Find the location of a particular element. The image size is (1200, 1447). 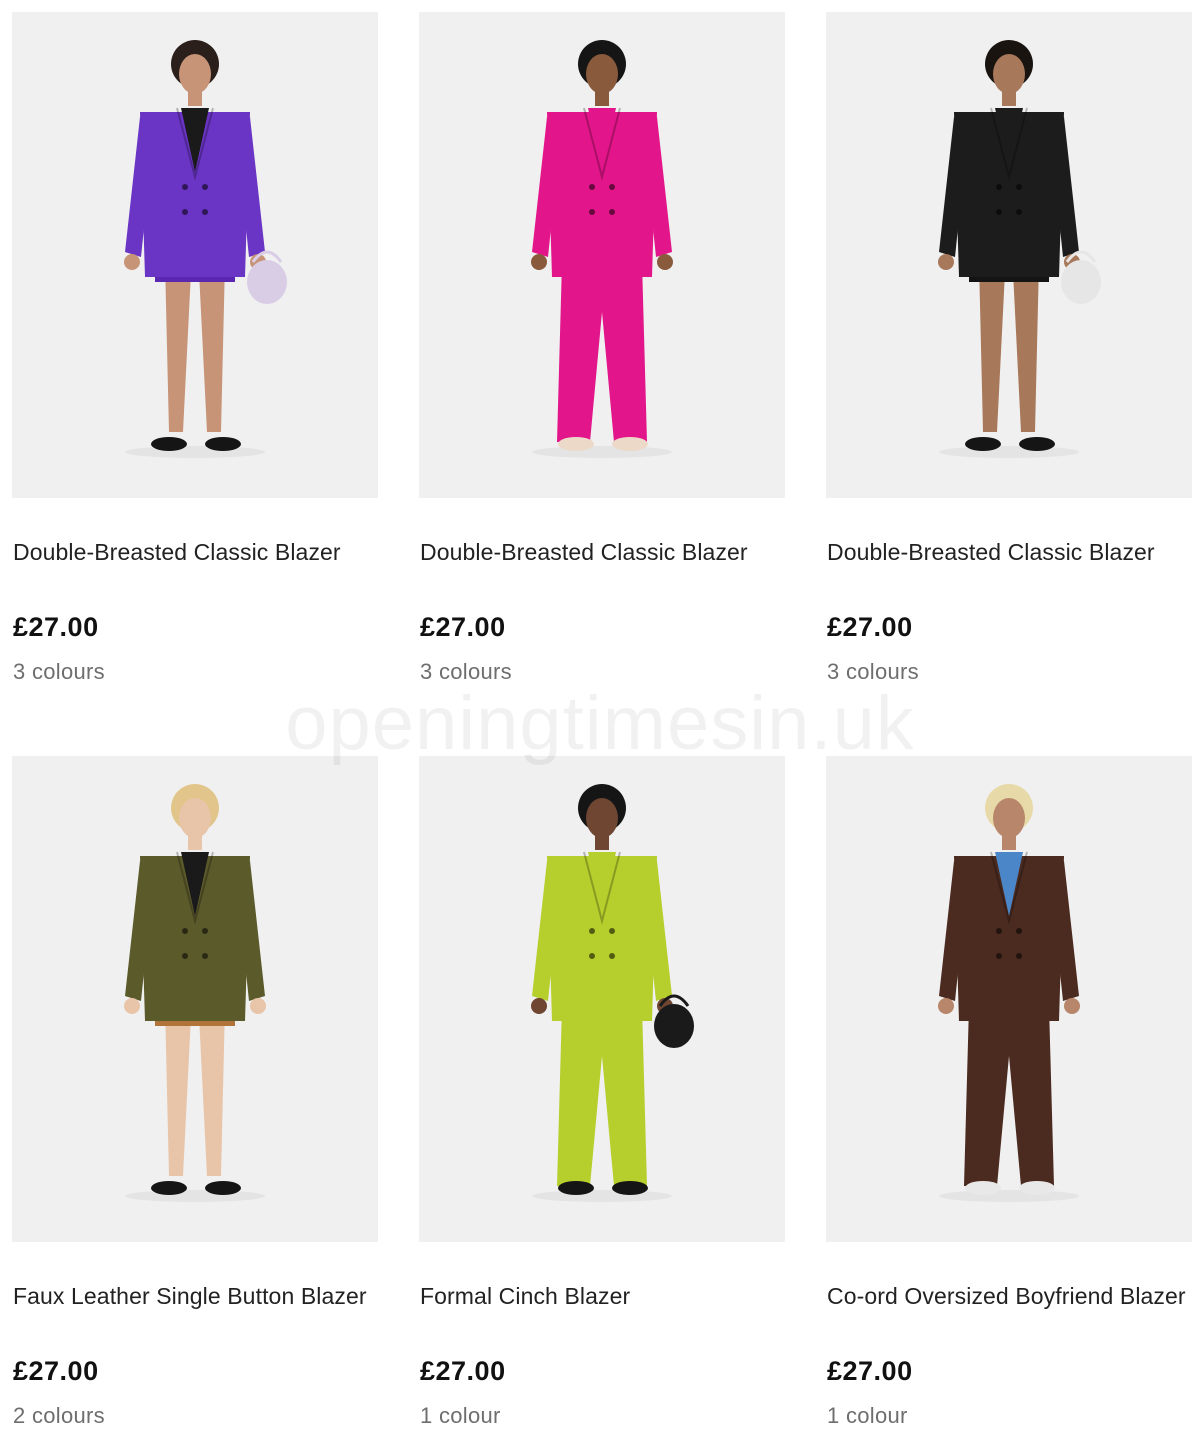

colour-count: 2 colours is located at coordinates (59, 1416).